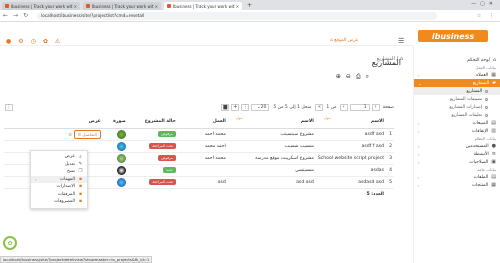 This screenshot has width=500, height=263. What do you see at coordinates (390, 158) in the screenshot?
I see `row-number: 3` at bounding box center [390, 158].